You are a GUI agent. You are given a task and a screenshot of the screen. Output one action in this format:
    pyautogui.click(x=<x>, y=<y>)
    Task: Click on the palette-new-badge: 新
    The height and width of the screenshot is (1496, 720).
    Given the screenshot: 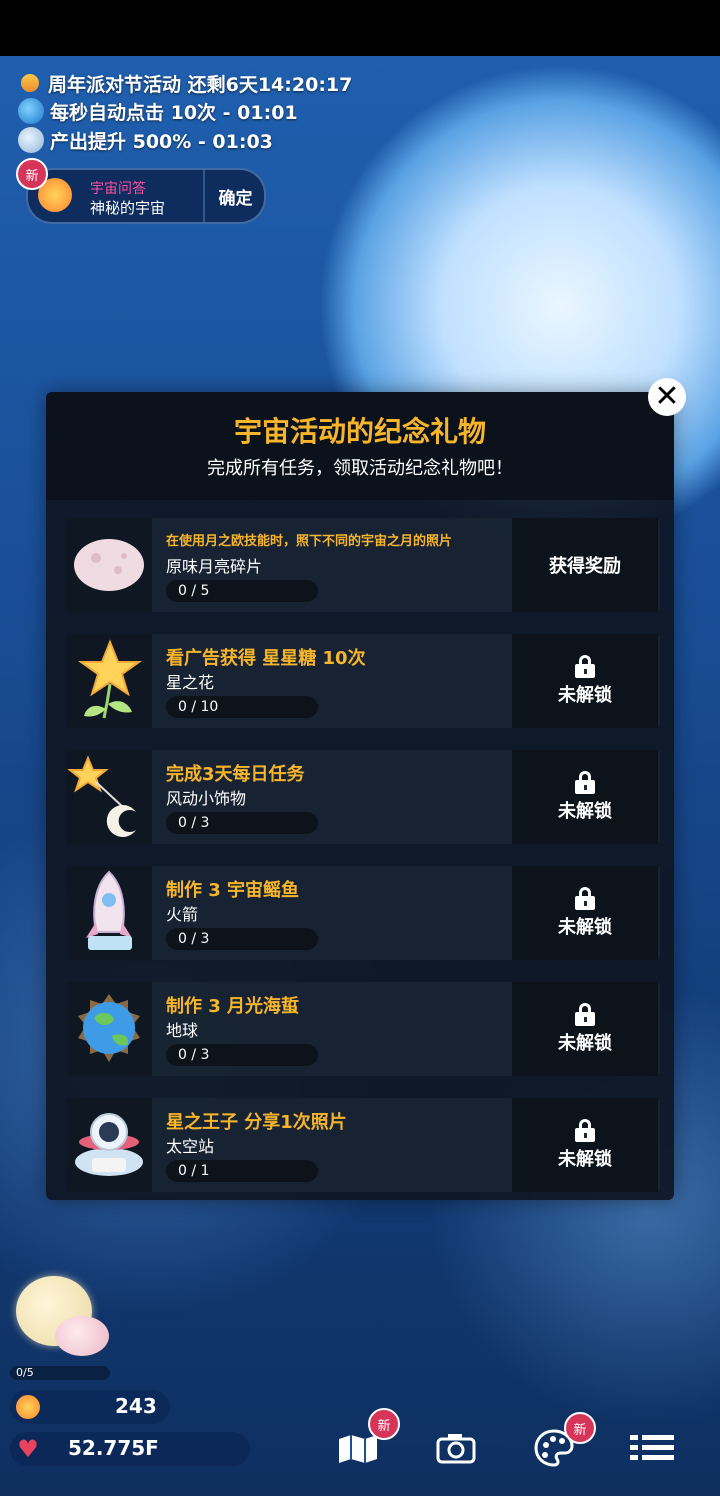 What is the action you would take?
    pyautogui.click(x=580, y=1428)
    